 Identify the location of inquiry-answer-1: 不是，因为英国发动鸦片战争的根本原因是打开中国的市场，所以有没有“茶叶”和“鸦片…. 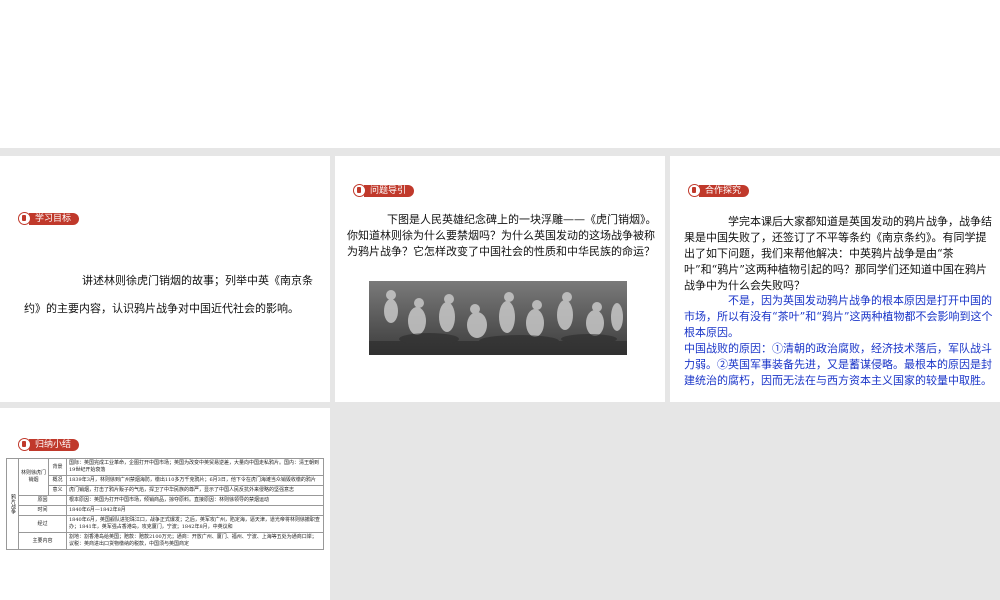
(838, 316).